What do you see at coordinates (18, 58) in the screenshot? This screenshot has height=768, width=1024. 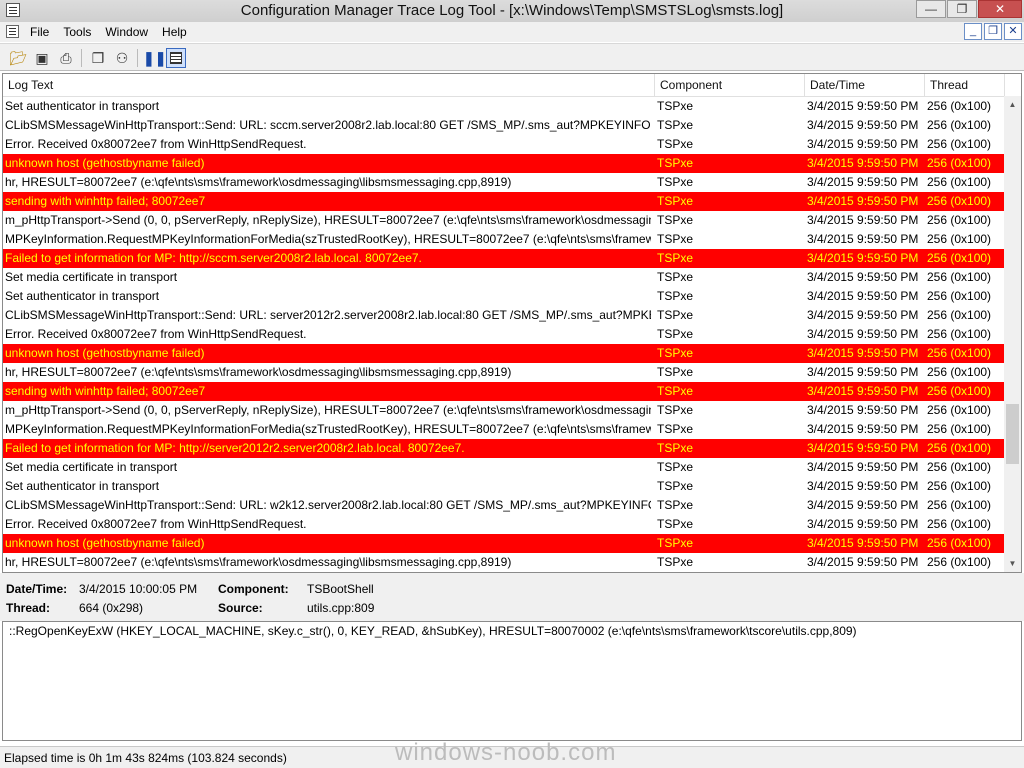 I see `open-folder-icon: 📂︎` at bounding box center [18, 58].